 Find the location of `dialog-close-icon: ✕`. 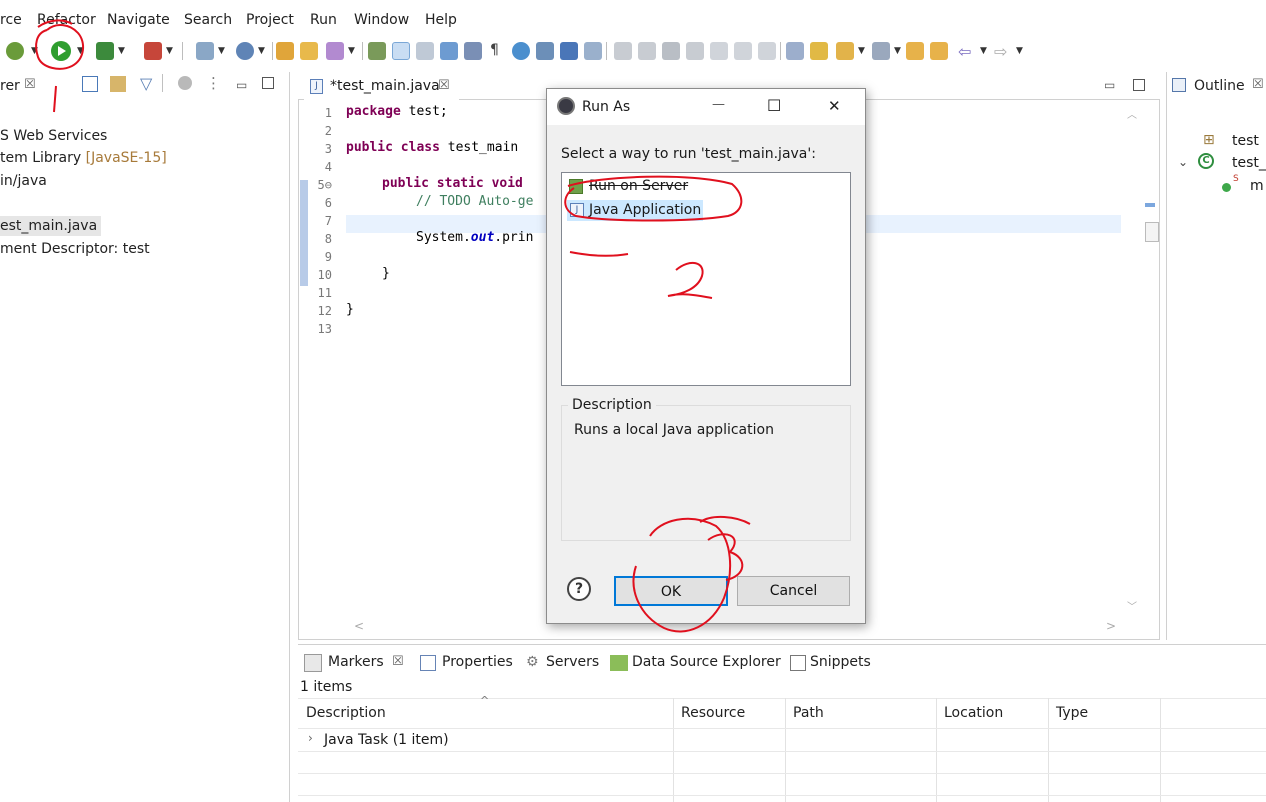

dialog-close-icon: ✕ is located at coordinates (834, 106).